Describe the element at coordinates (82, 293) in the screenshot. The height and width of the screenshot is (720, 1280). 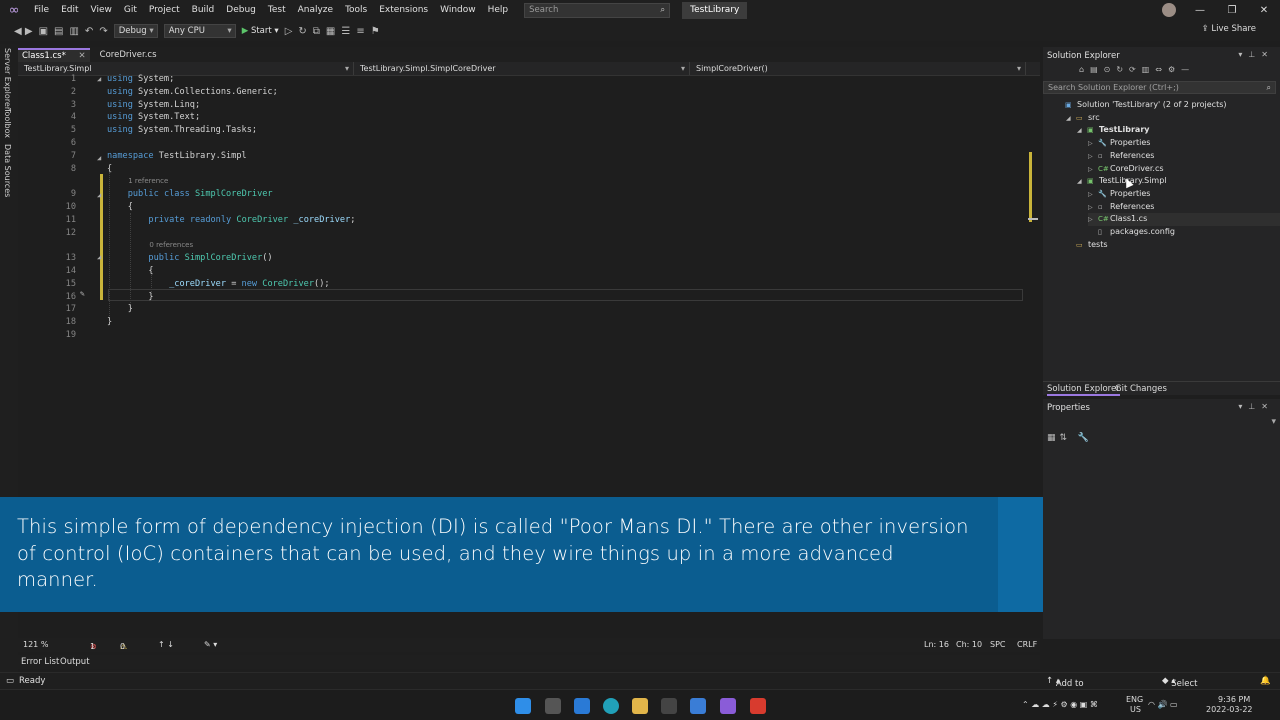
I see `quick-actions-icon: ✎` at that location.